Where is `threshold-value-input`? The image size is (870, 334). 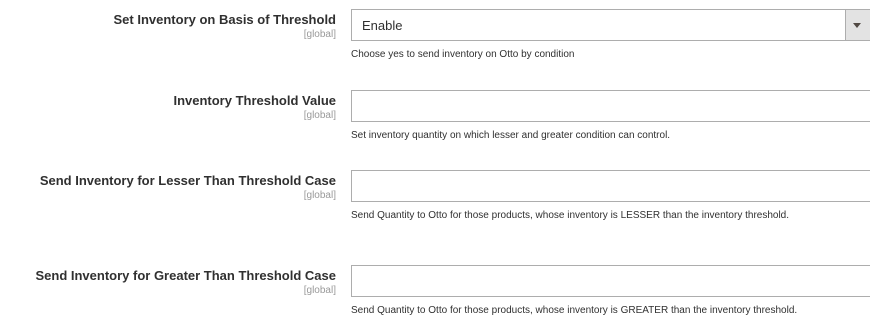
threshold-value-input is located at coordinates (610, 106).